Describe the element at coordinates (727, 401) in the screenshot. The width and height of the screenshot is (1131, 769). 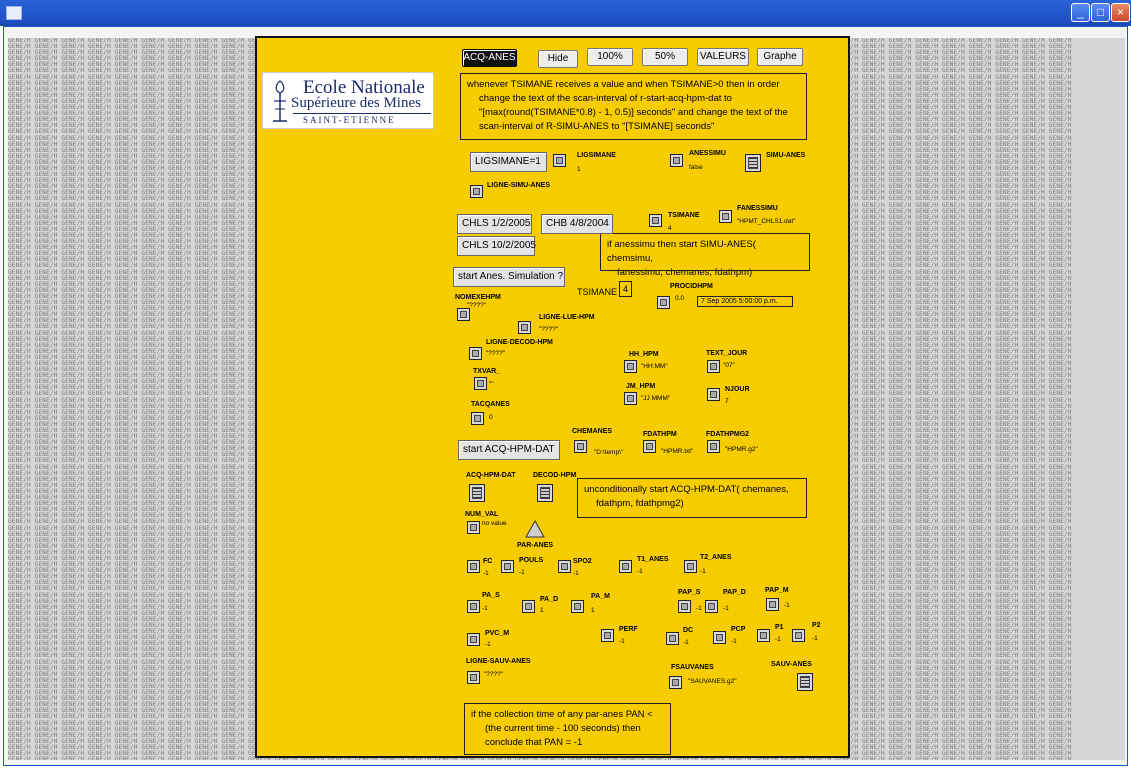
I see `njour-value: 7` at that location.